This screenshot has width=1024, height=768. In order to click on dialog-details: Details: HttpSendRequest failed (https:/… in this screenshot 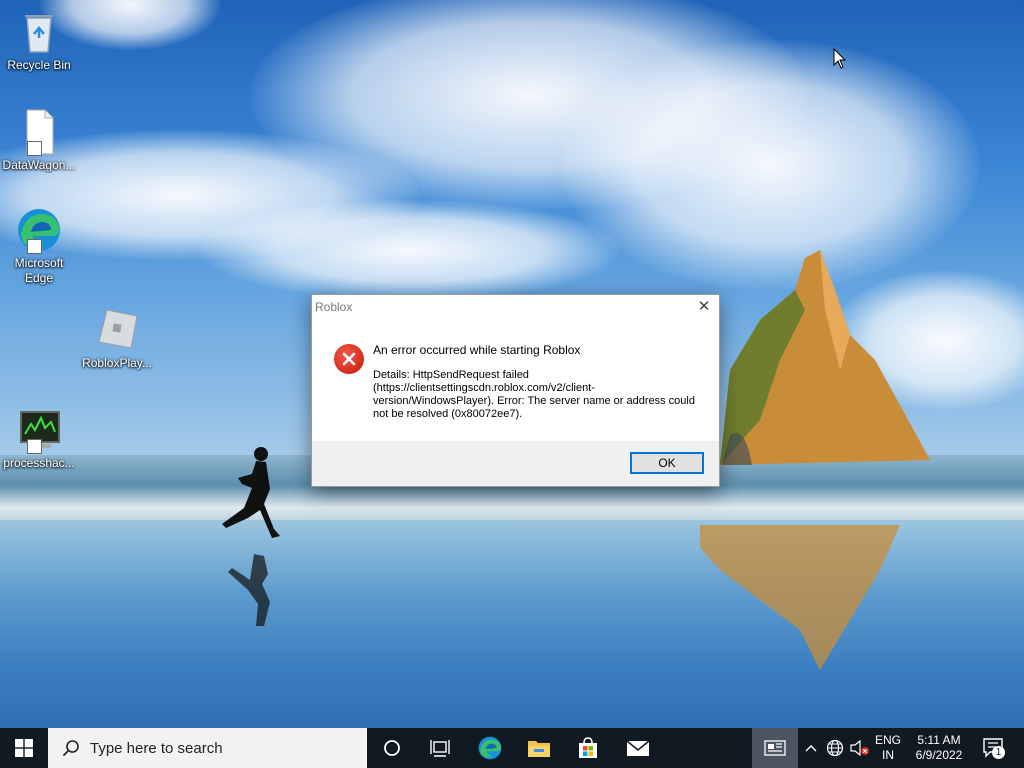, I will do `click(534, 394)`.